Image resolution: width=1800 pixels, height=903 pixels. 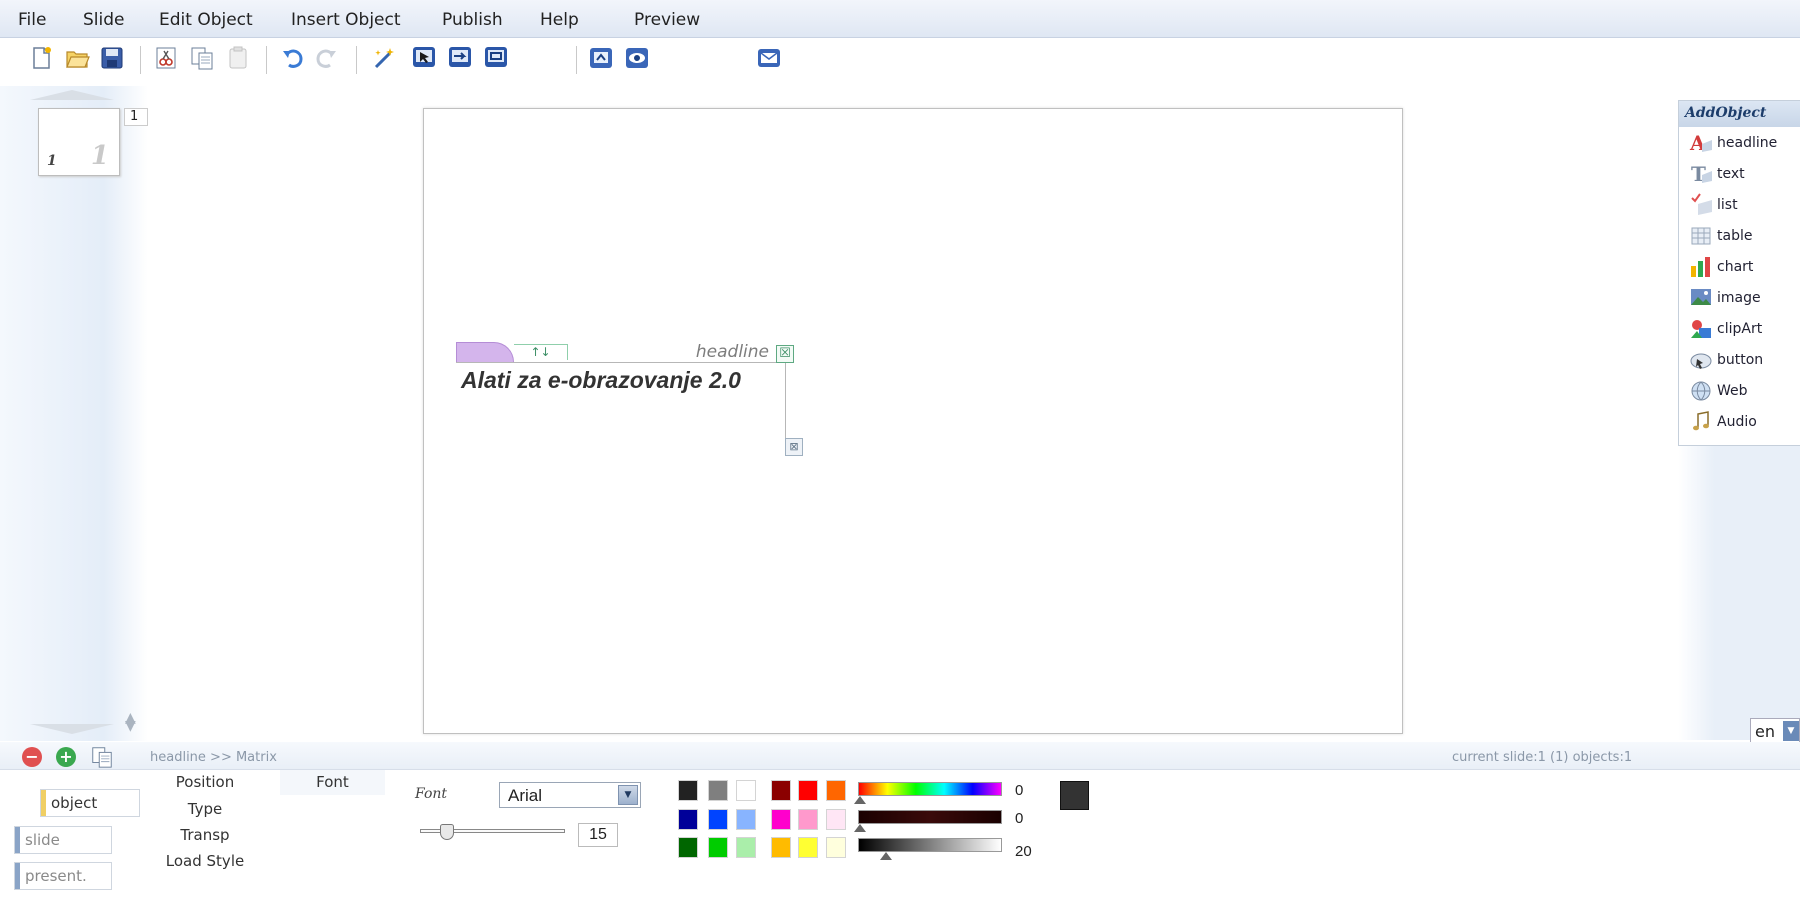 What do you see at coordinates (1739, 266) in the screenshot?
I see `add-chart-button: chart` at bounding box center [1739, 266].